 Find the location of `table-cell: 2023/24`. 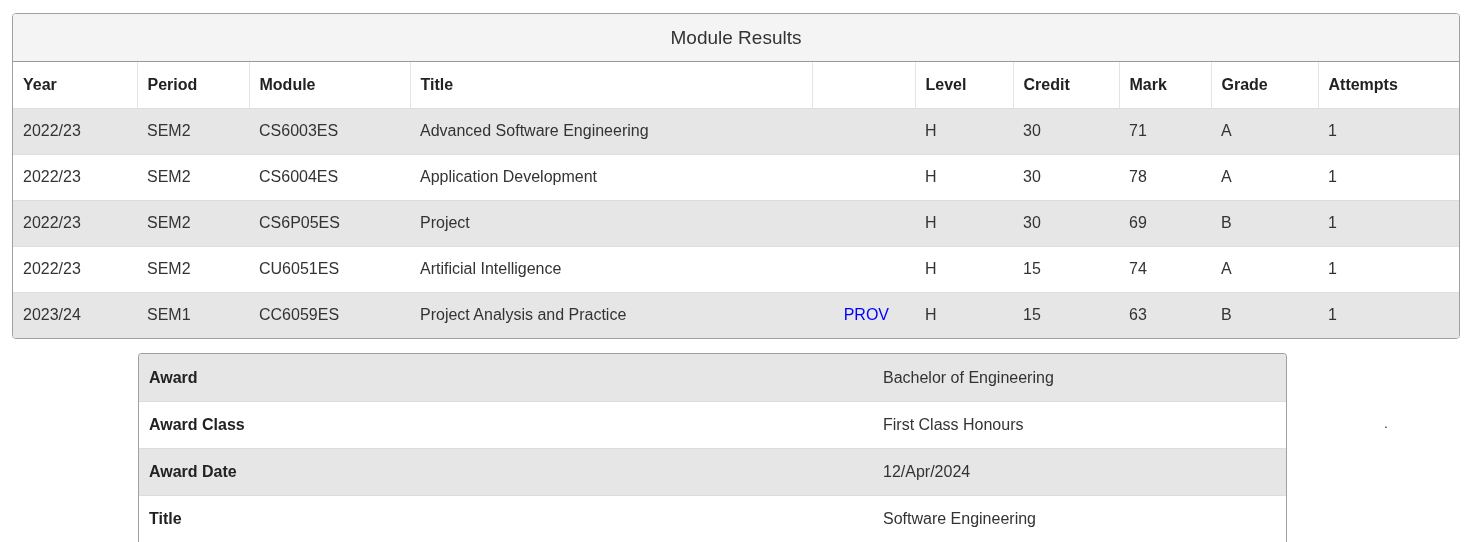

table-cell: 2023/24 is located at coordinates (75, 315).